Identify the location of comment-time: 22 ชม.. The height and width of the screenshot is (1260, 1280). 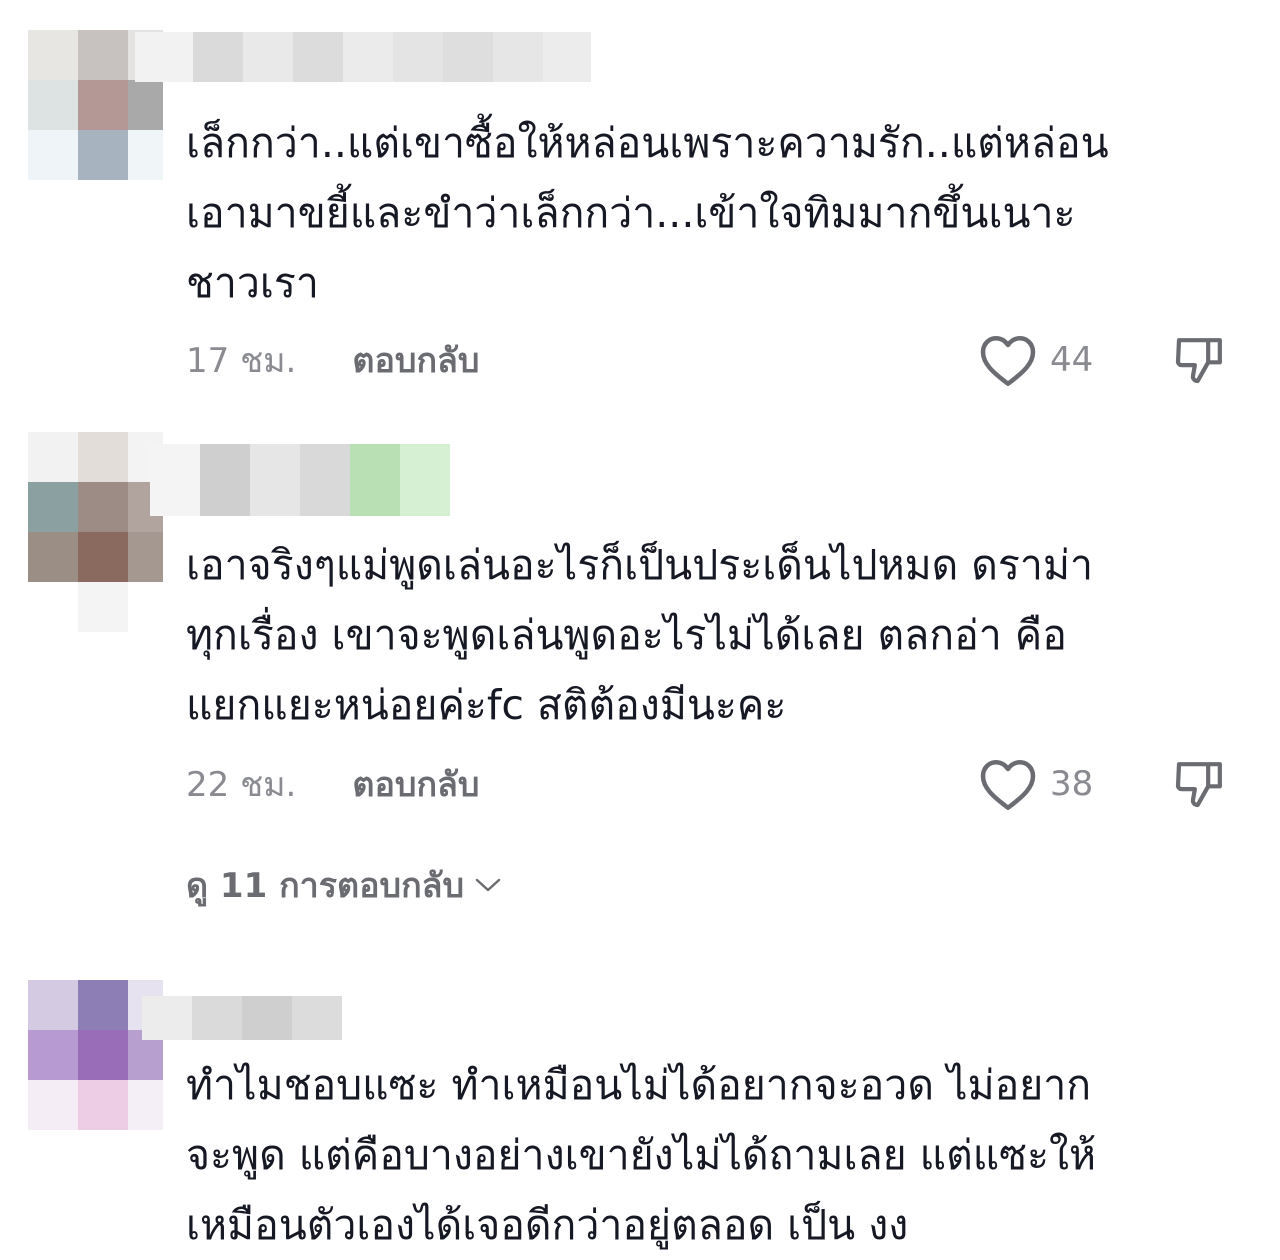
(241, 785).